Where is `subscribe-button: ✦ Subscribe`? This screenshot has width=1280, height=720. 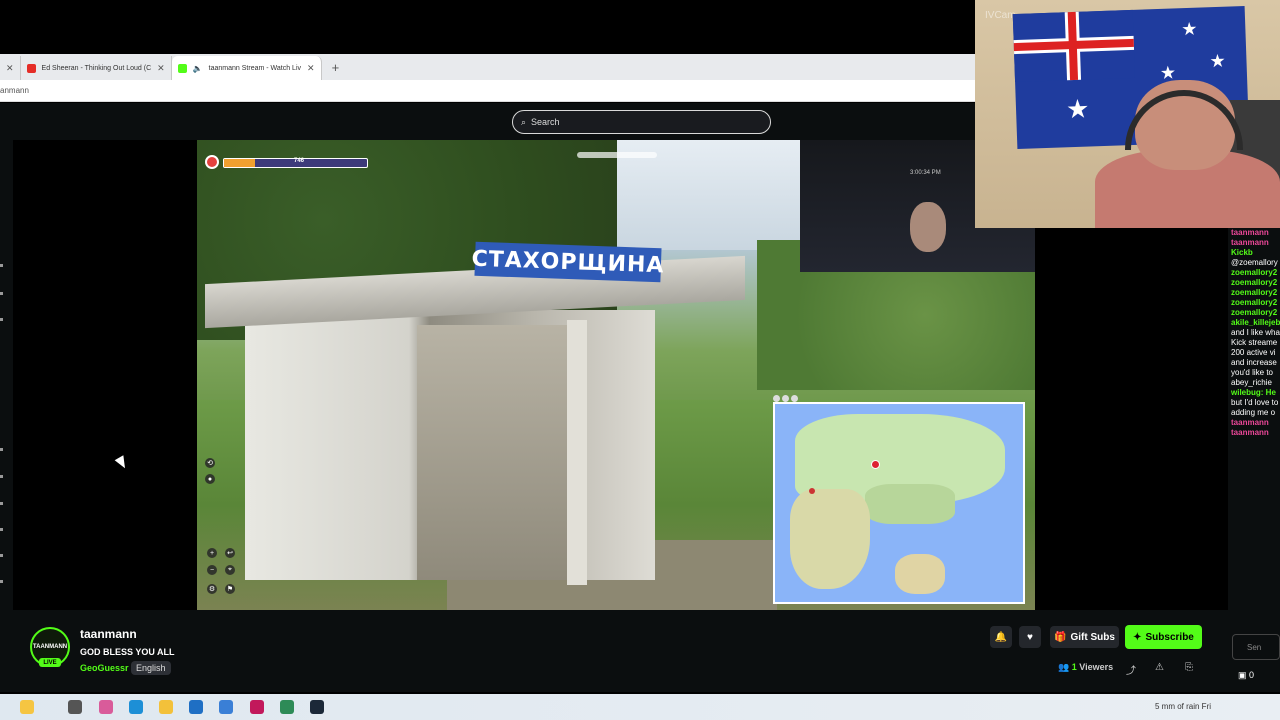 subscribe-button: ✦ Subscribe is located at coordinates (1163, 637).